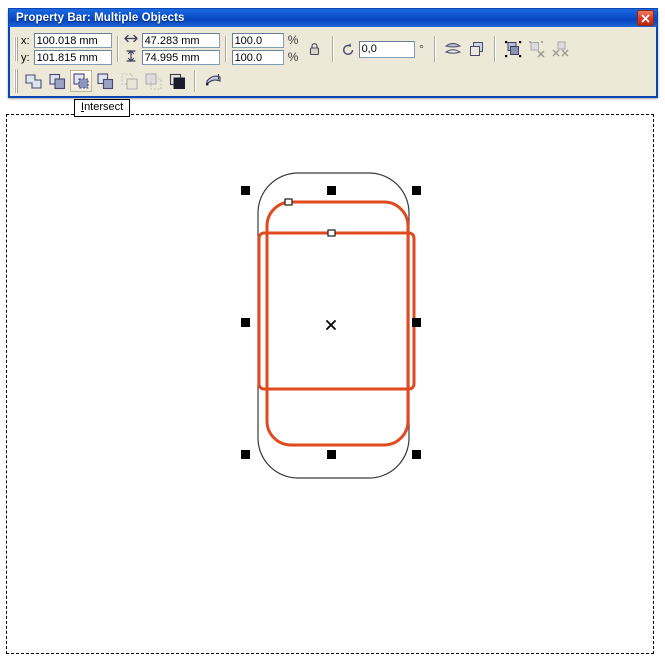 The image size is (665, 665). Describe the element at coordinates (72, 40) in the screenshot. I see `position-x-input` at that location.